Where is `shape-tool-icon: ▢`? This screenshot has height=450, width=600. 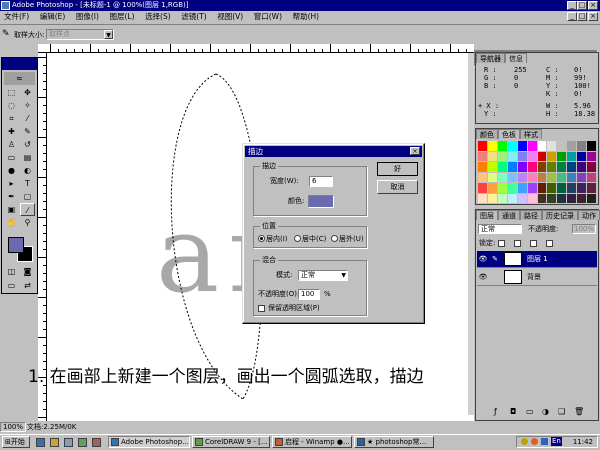
shape-tool-icon: ▢ is located at coordinates (27, 196).